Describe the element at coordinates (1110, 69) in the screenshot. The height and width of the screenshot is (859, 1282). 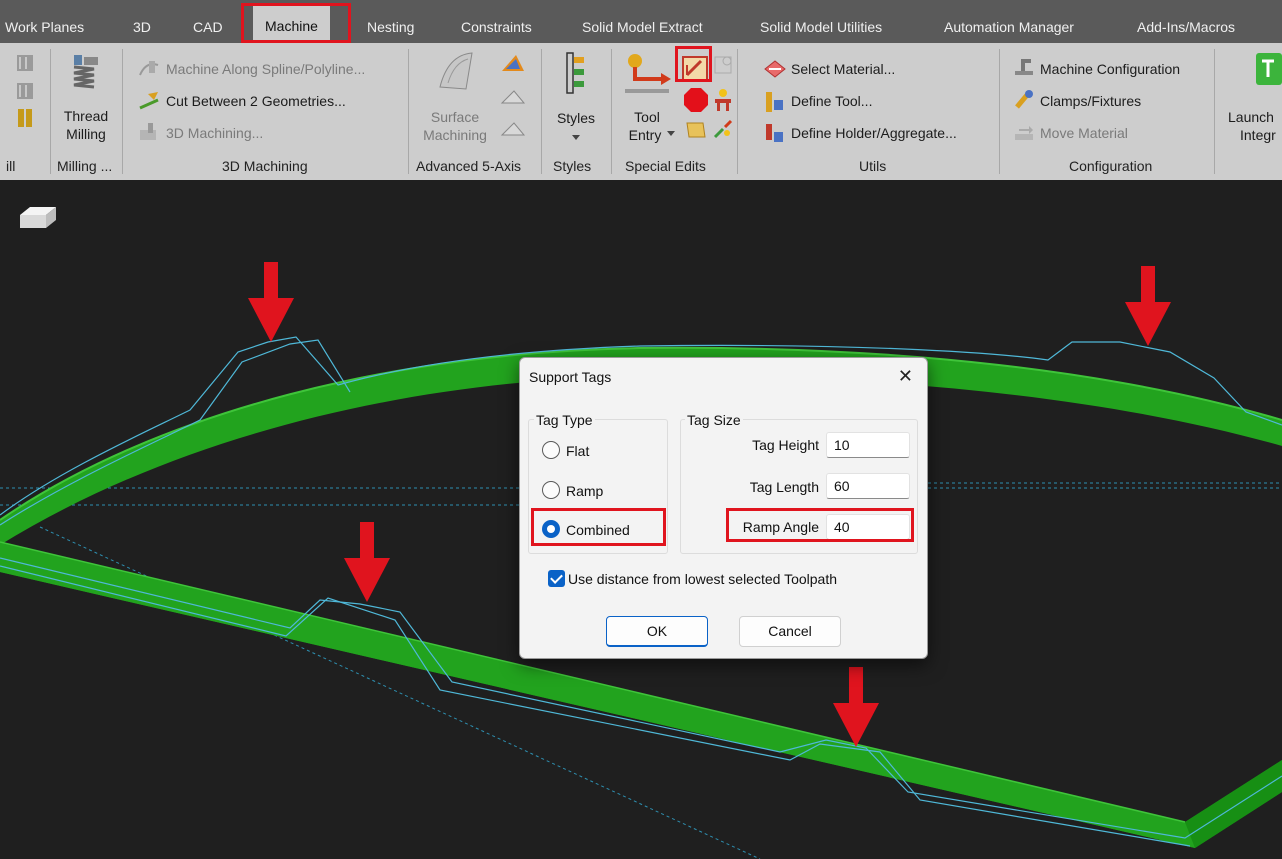
I see `machine-configuration-item: Machine Configuration` at that location.